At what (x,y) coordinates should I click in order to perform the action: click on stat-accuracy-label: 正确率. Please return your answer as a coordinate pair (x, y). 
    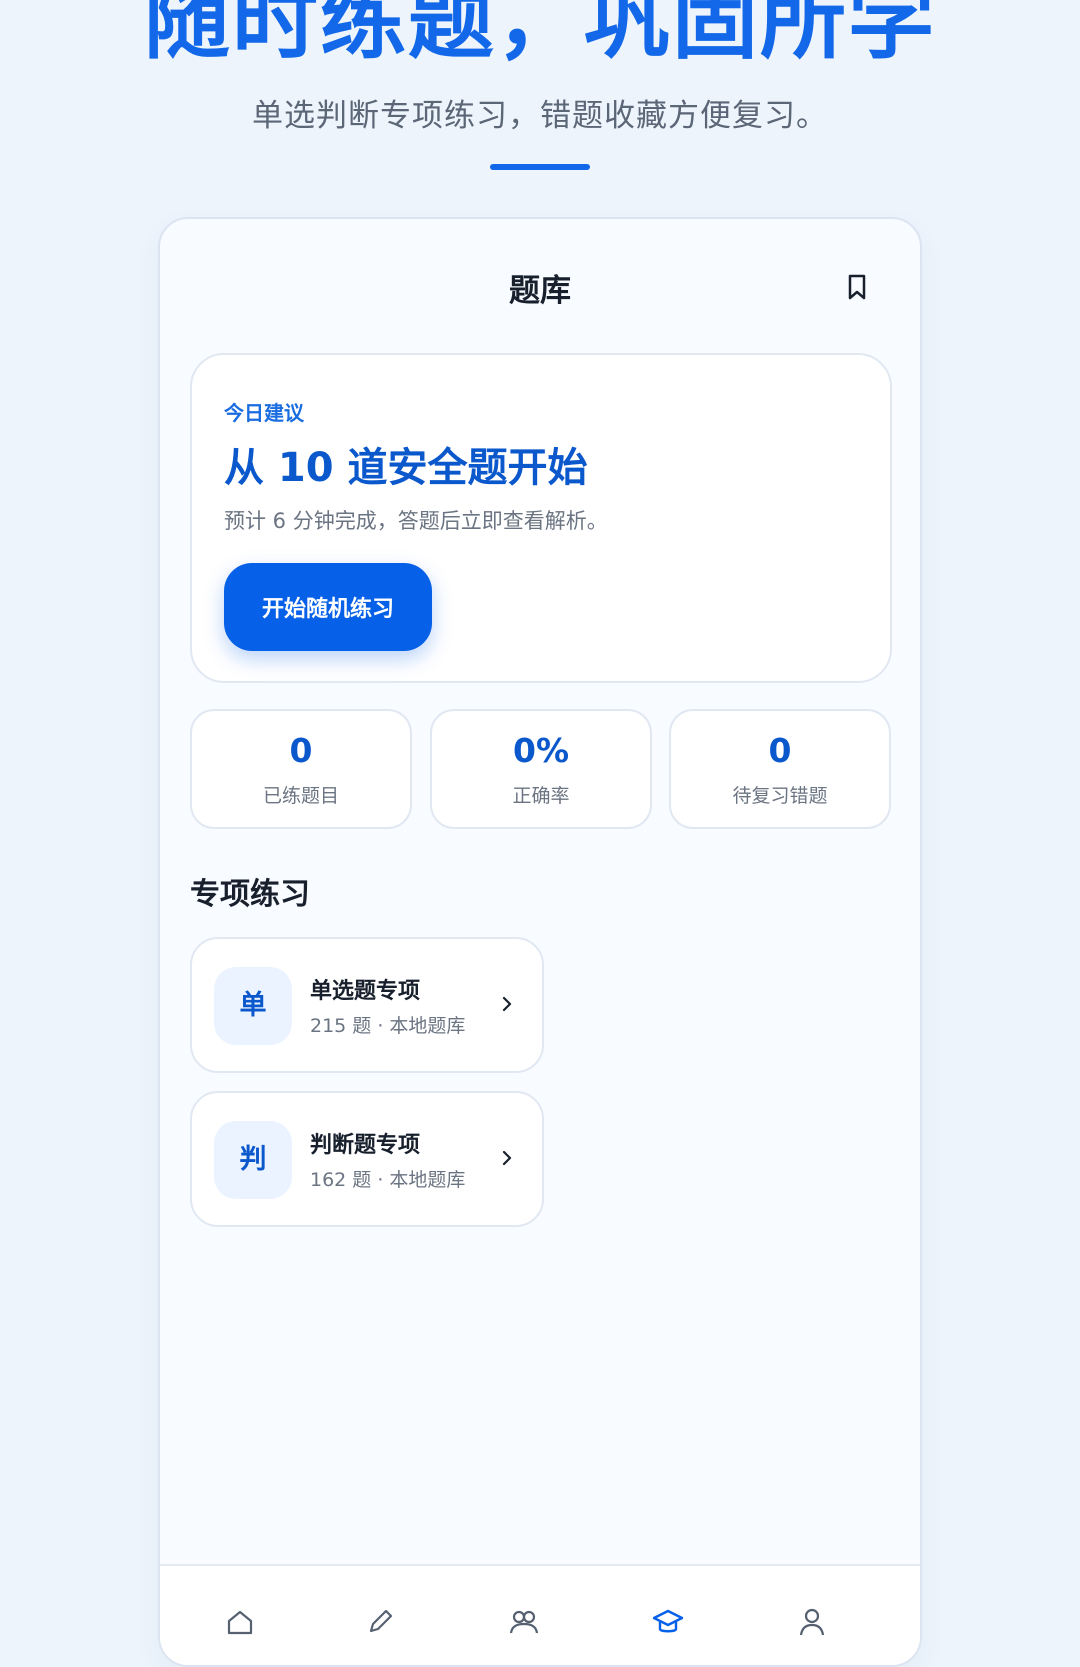
    Looking at the image, I should click on (541, 796).